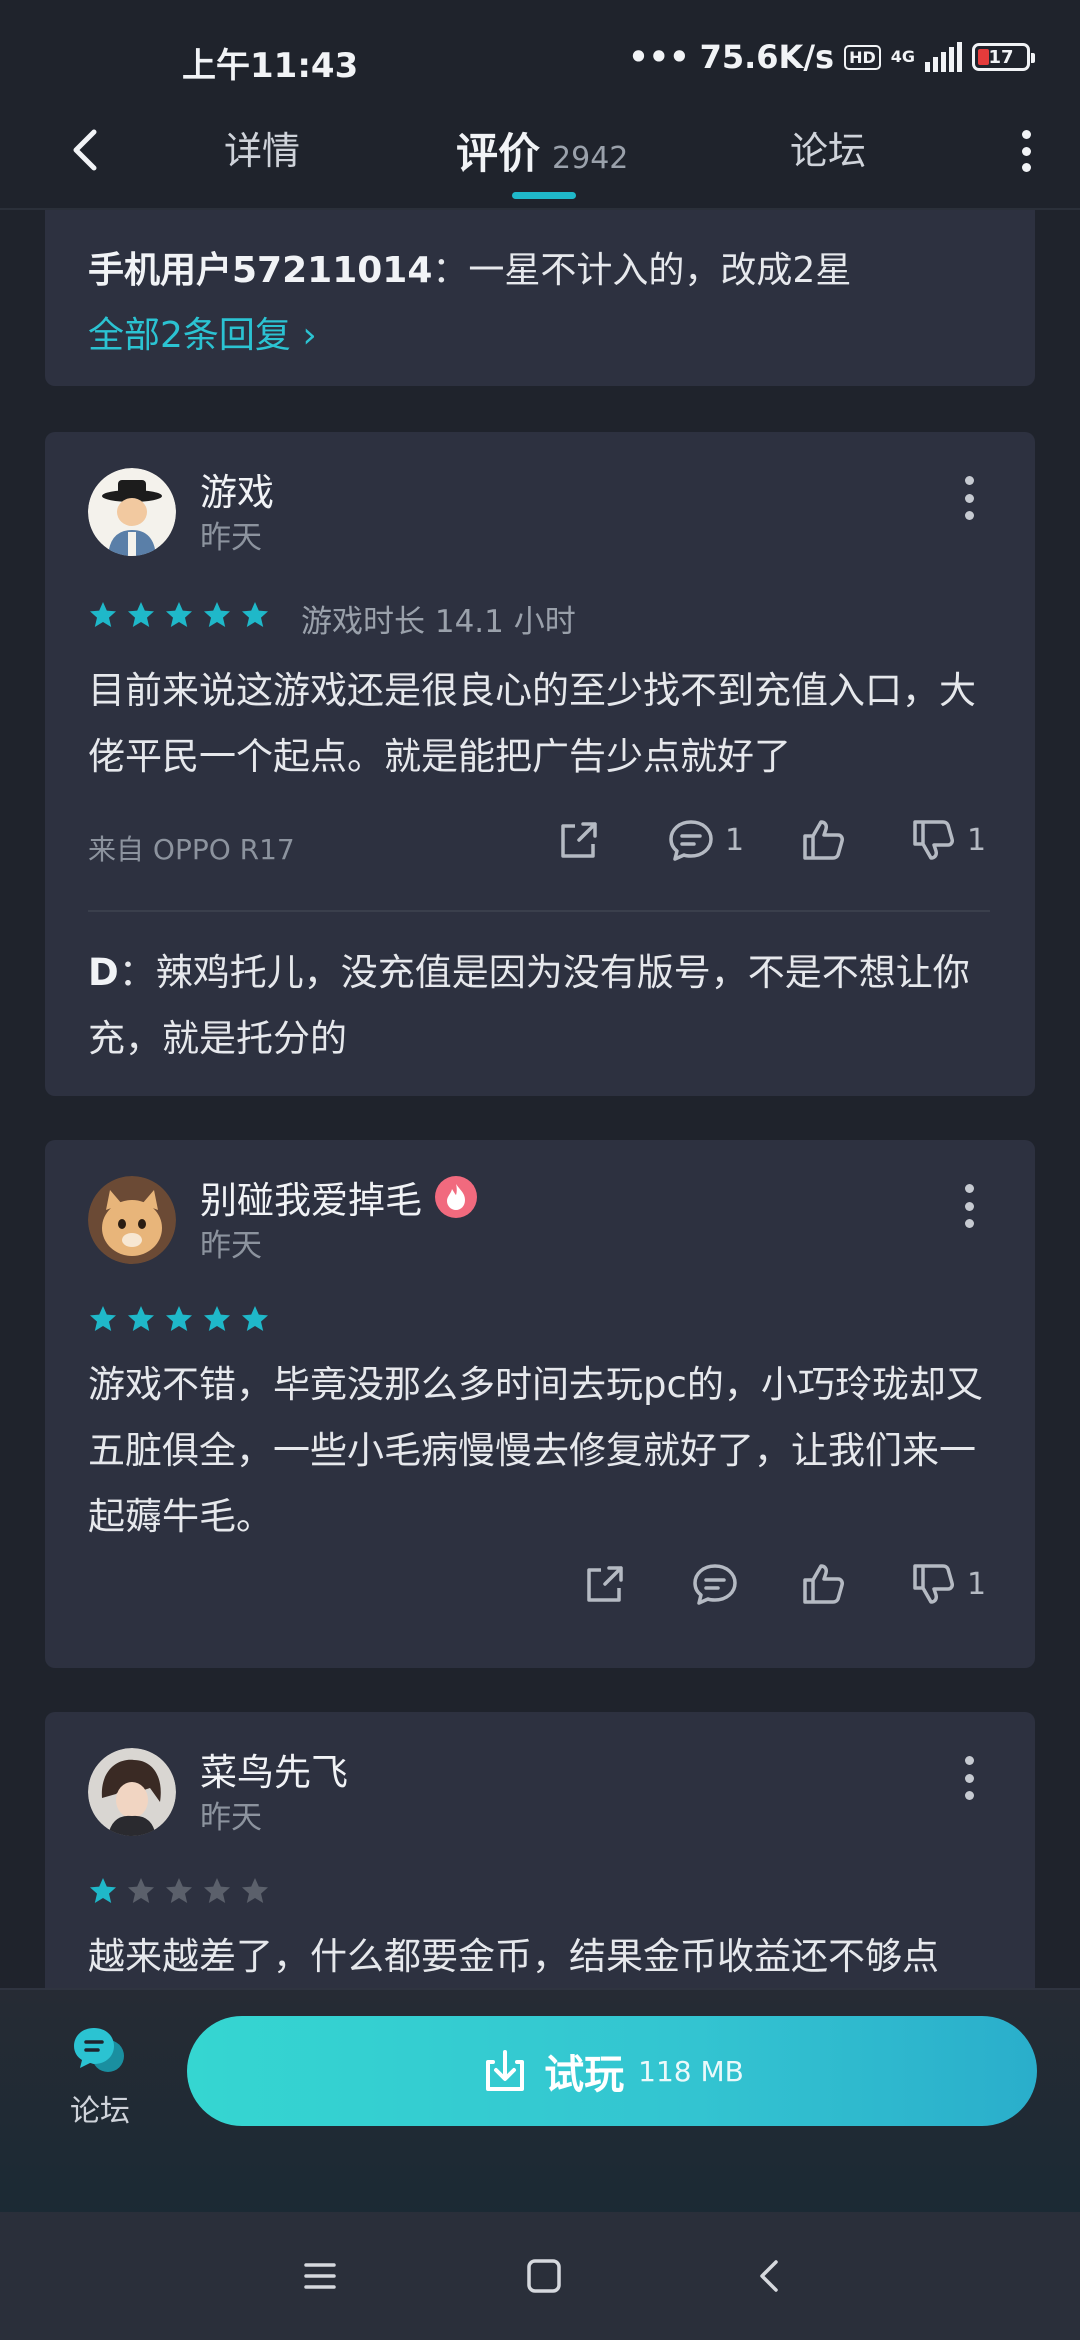  What do you see at coordinates (659, 57) in the screenshot?
I see `more-dots-icon: •••` at bounding box center [659, 57].